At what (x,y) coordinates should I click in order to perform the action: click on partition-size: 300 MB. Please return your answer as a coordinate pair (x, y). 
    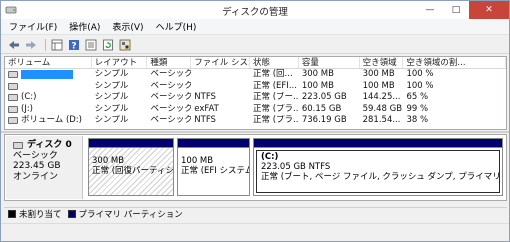
    Looking at the image, I should click on (108, 161).